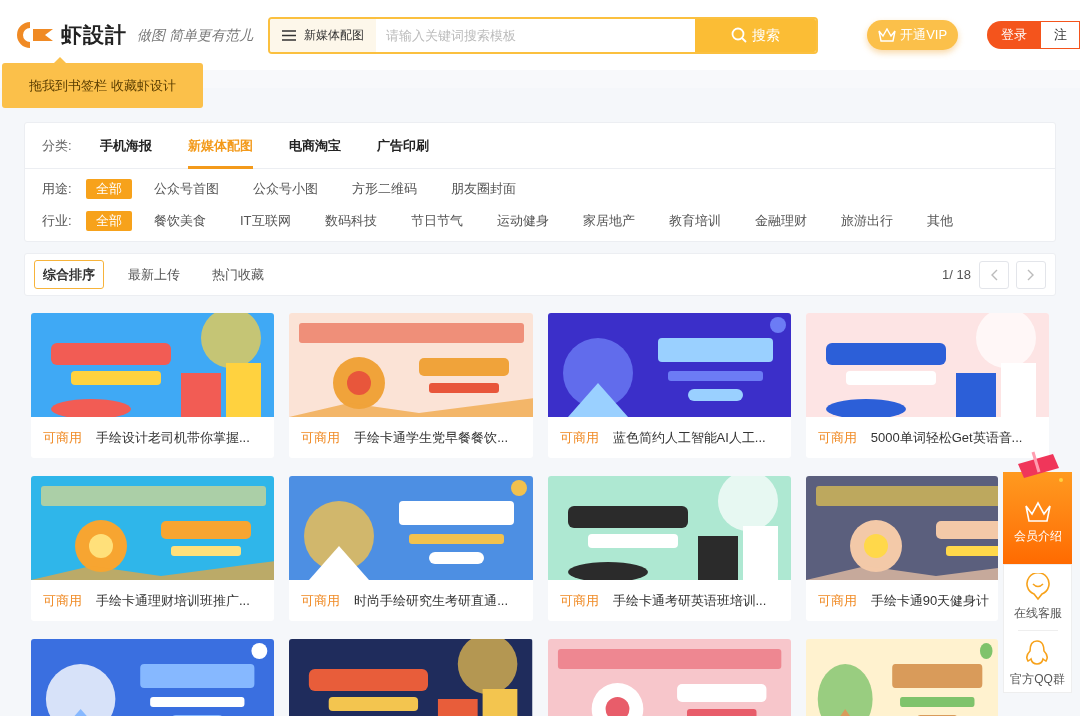 This screenshot has width=1080, height=716. What do you see at coordinates (939, 221) in the screenshot?
I see `filter-option: 其他` at bounding box center [939, 221].